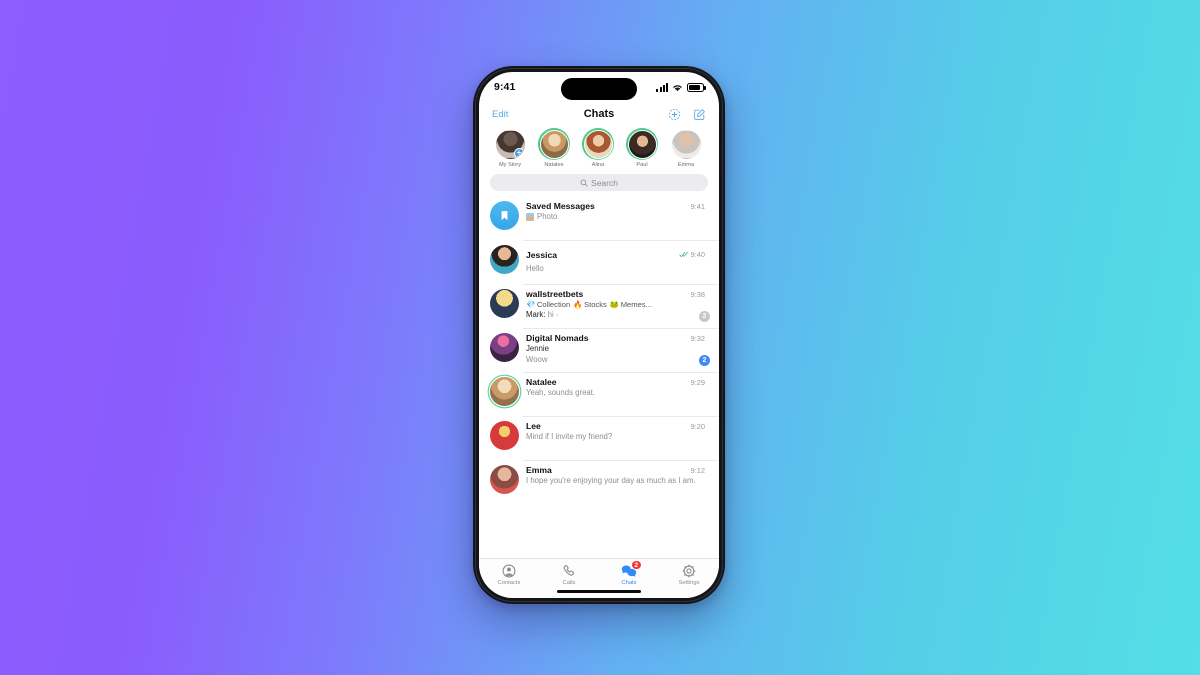 The width and height of the screenshot is (1200, 675). I want to click on unread-badge: 2, so click(704, 360).